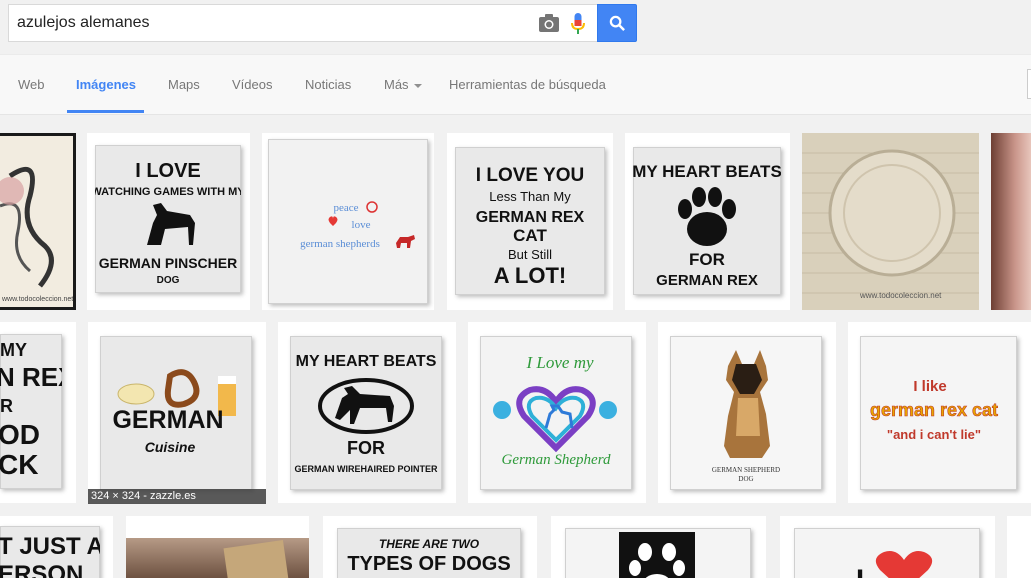 This screenshot has width=1031, height=578. I want to click on german-cuisine-tile-image: GERMAN Cuisine, so click(174, 412).